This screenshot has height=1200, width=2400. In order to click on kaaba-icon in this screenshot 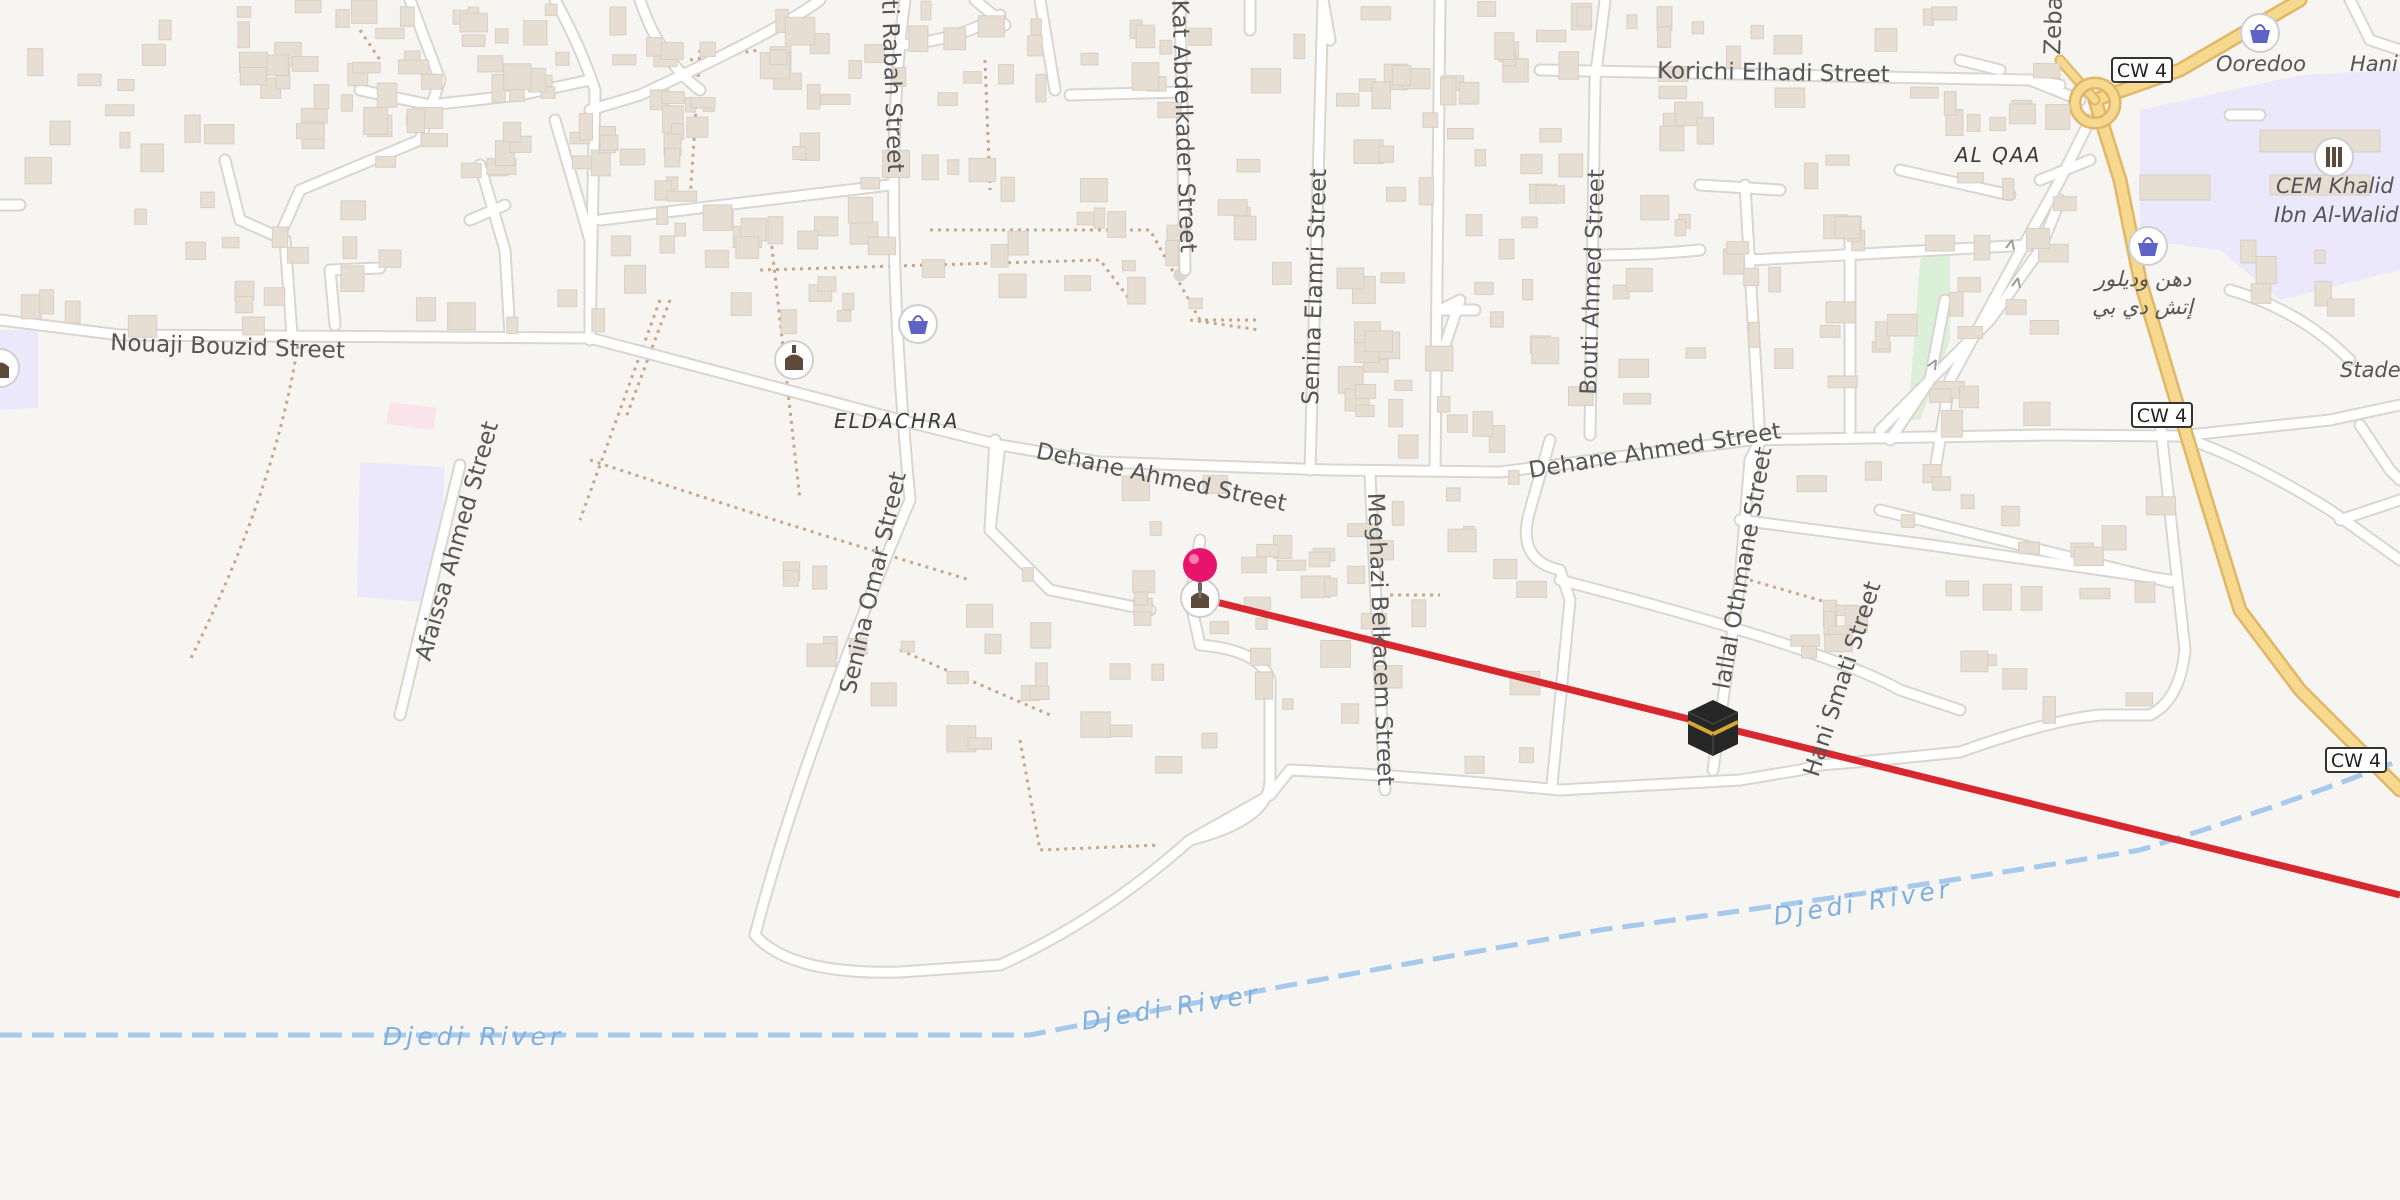, I will do `click(1713, 728)`.